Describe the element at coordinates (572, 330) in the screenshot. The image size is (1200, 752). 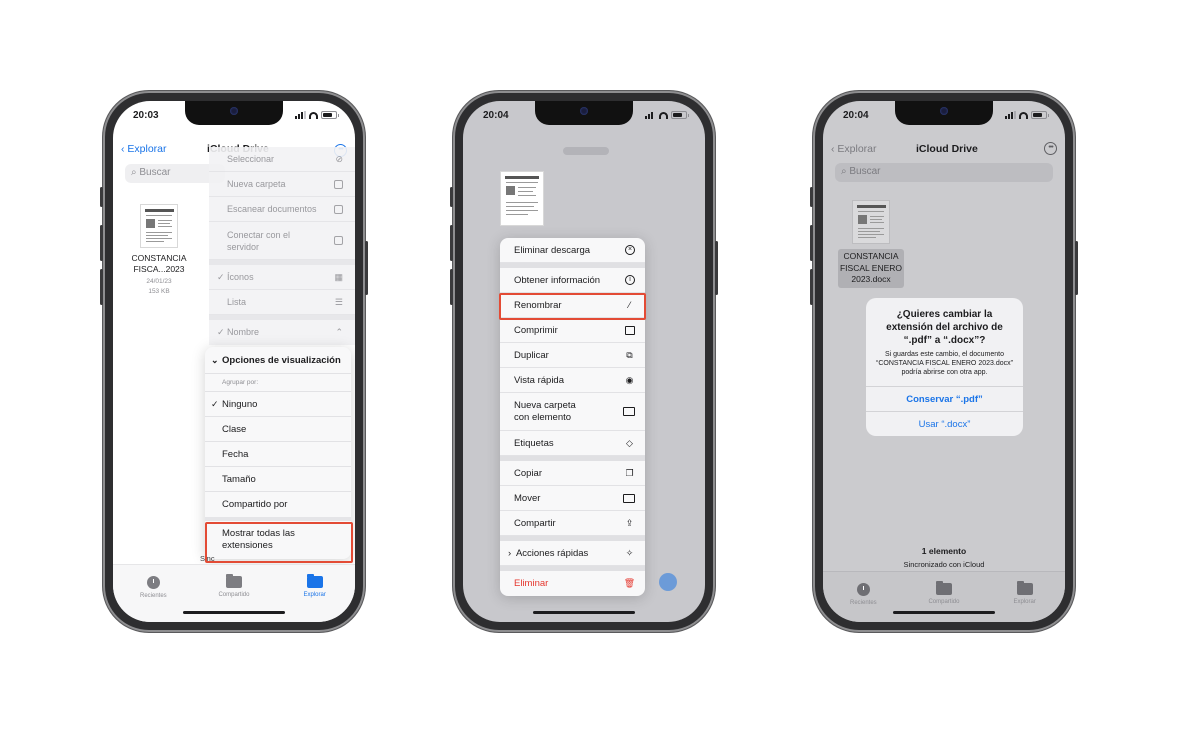
I see `menu-item-compress: Comprimir` at that location.